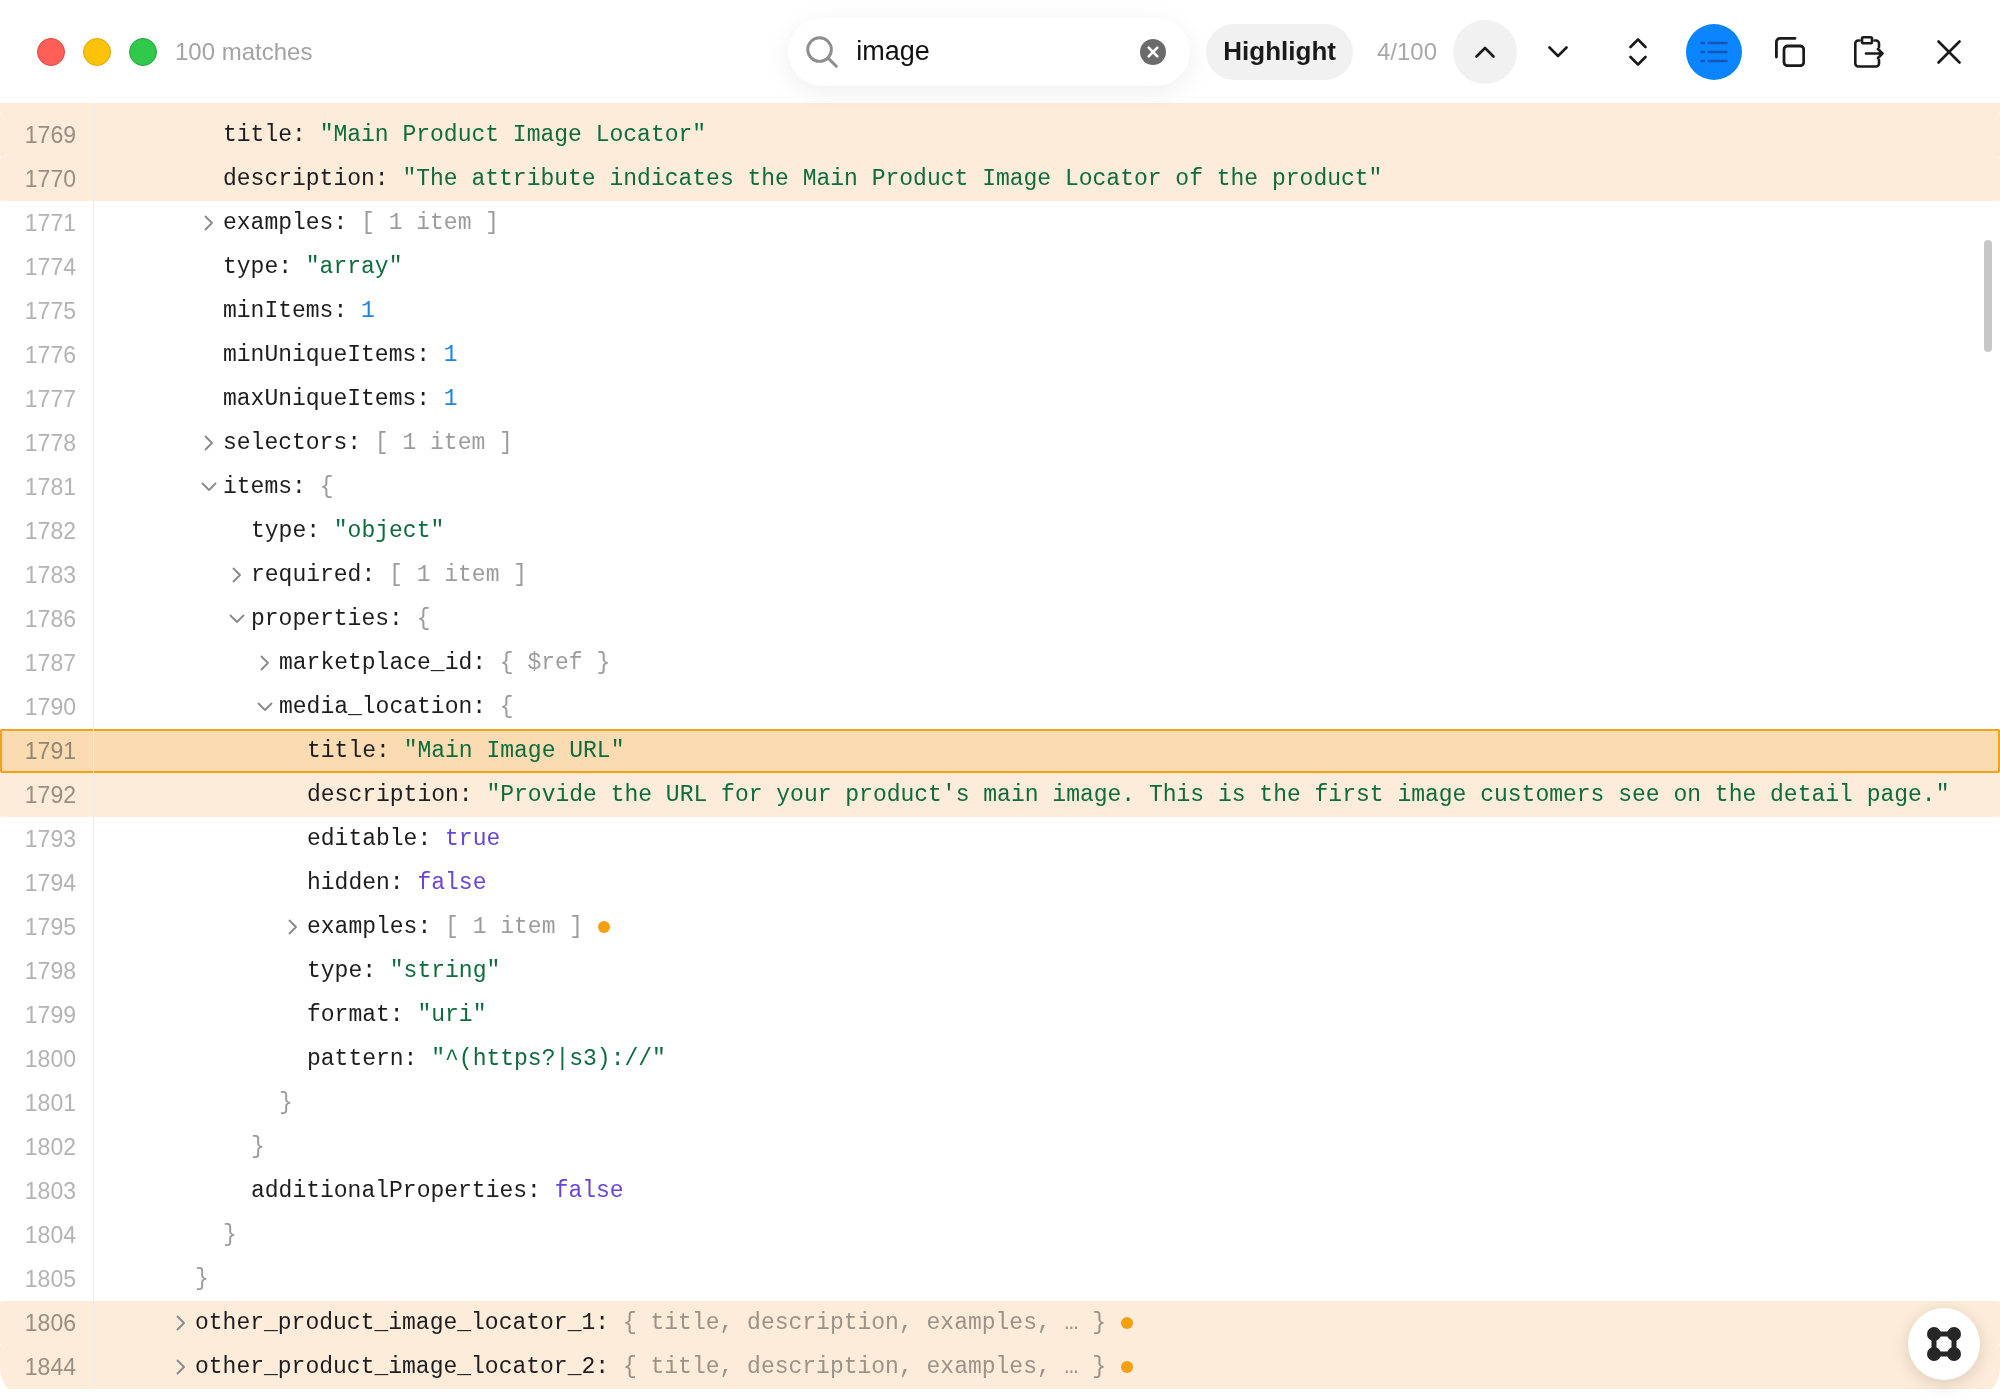  What do you see at coordinates (383, 707) in the screenshot?
I see `property-key: media_location:` at bounding box center [383, 707].